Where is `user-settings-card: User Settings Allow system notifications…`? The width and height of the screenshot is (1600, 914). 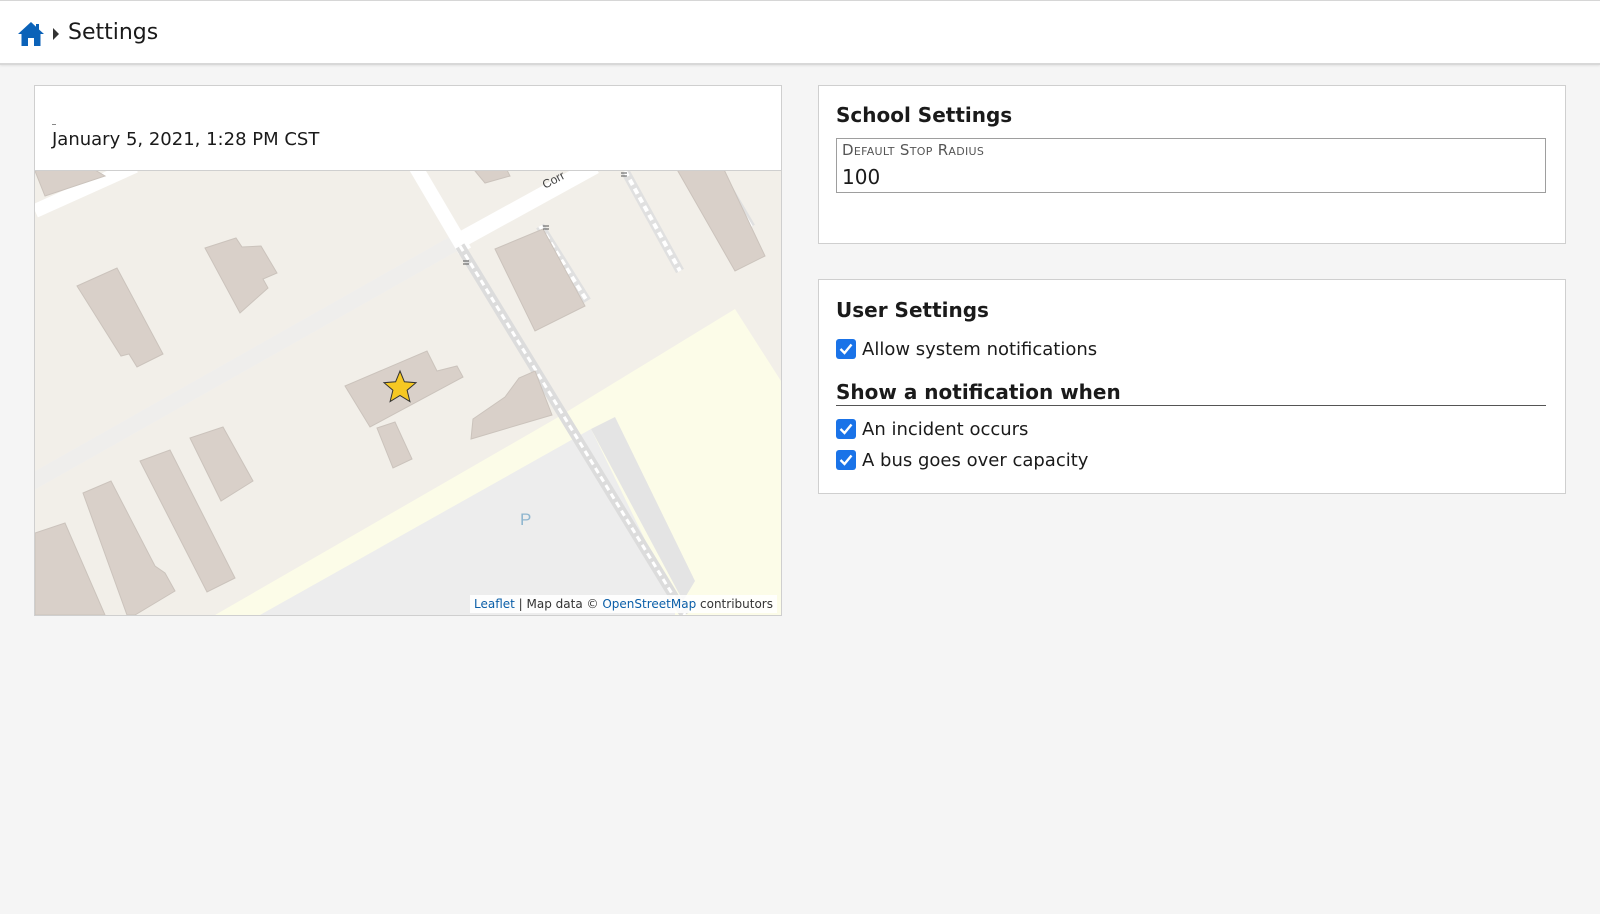
user-settings-card: User Settings Allow system notifications… is located at coordinates (1192, 386).